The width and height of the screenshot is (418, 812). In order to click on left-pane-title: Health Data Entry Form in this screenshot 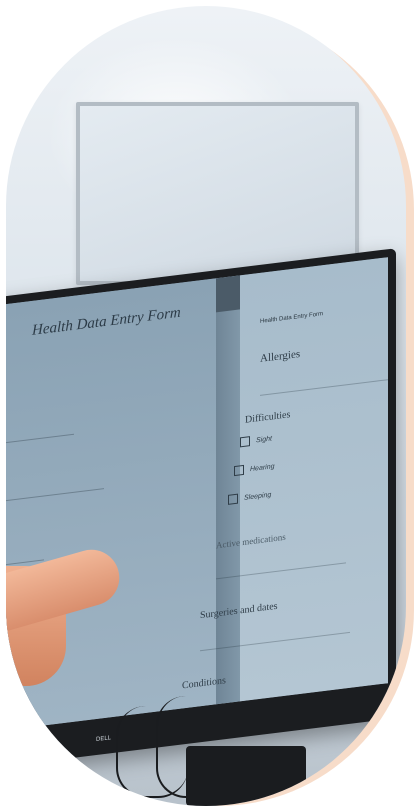, I will do `click(106, 321)`.